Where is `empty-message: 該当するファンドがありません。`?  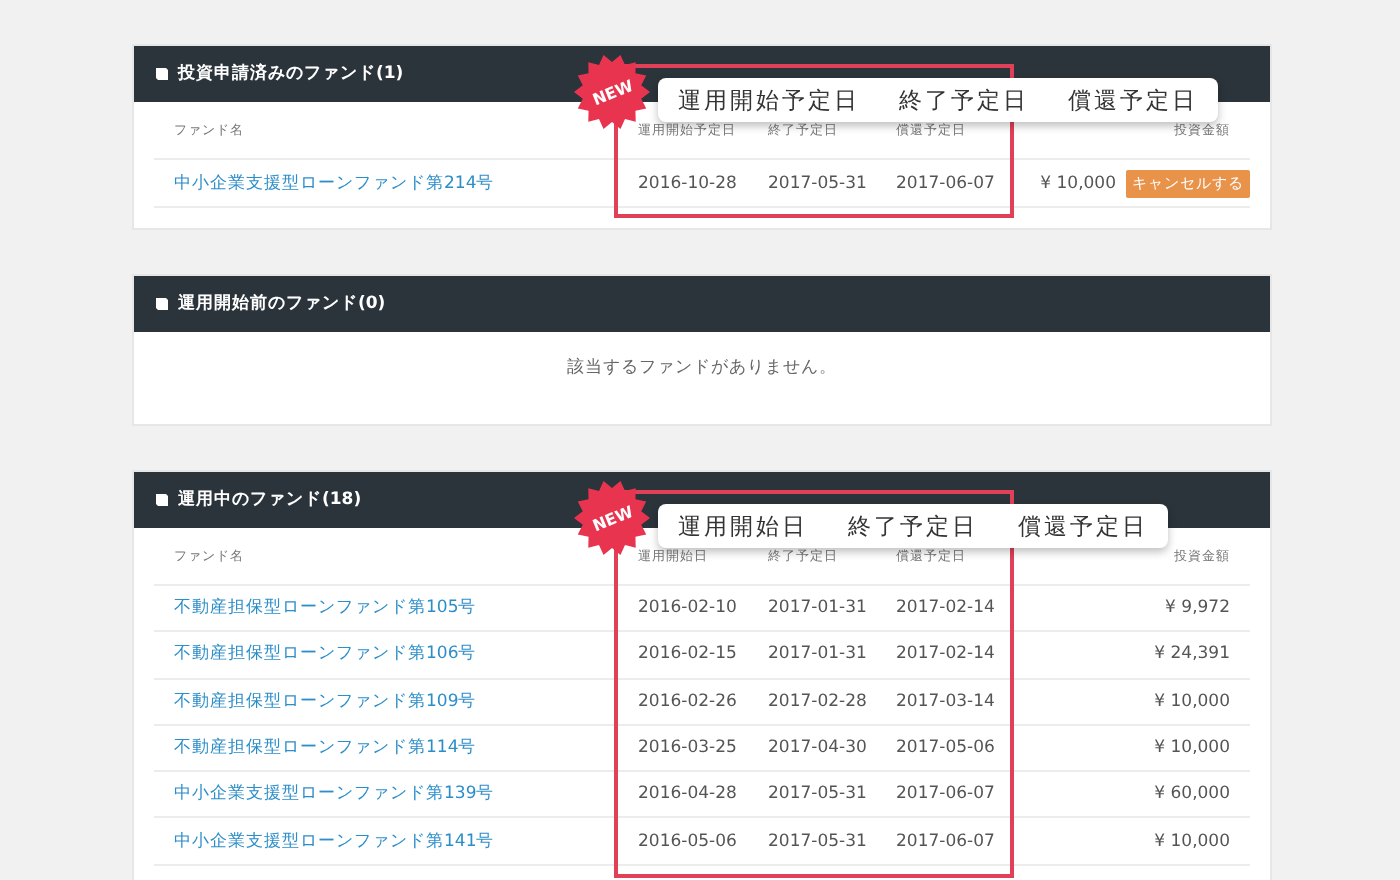 empty-message: 該当するファンドがありません。 is located at coordinates (702, 368).